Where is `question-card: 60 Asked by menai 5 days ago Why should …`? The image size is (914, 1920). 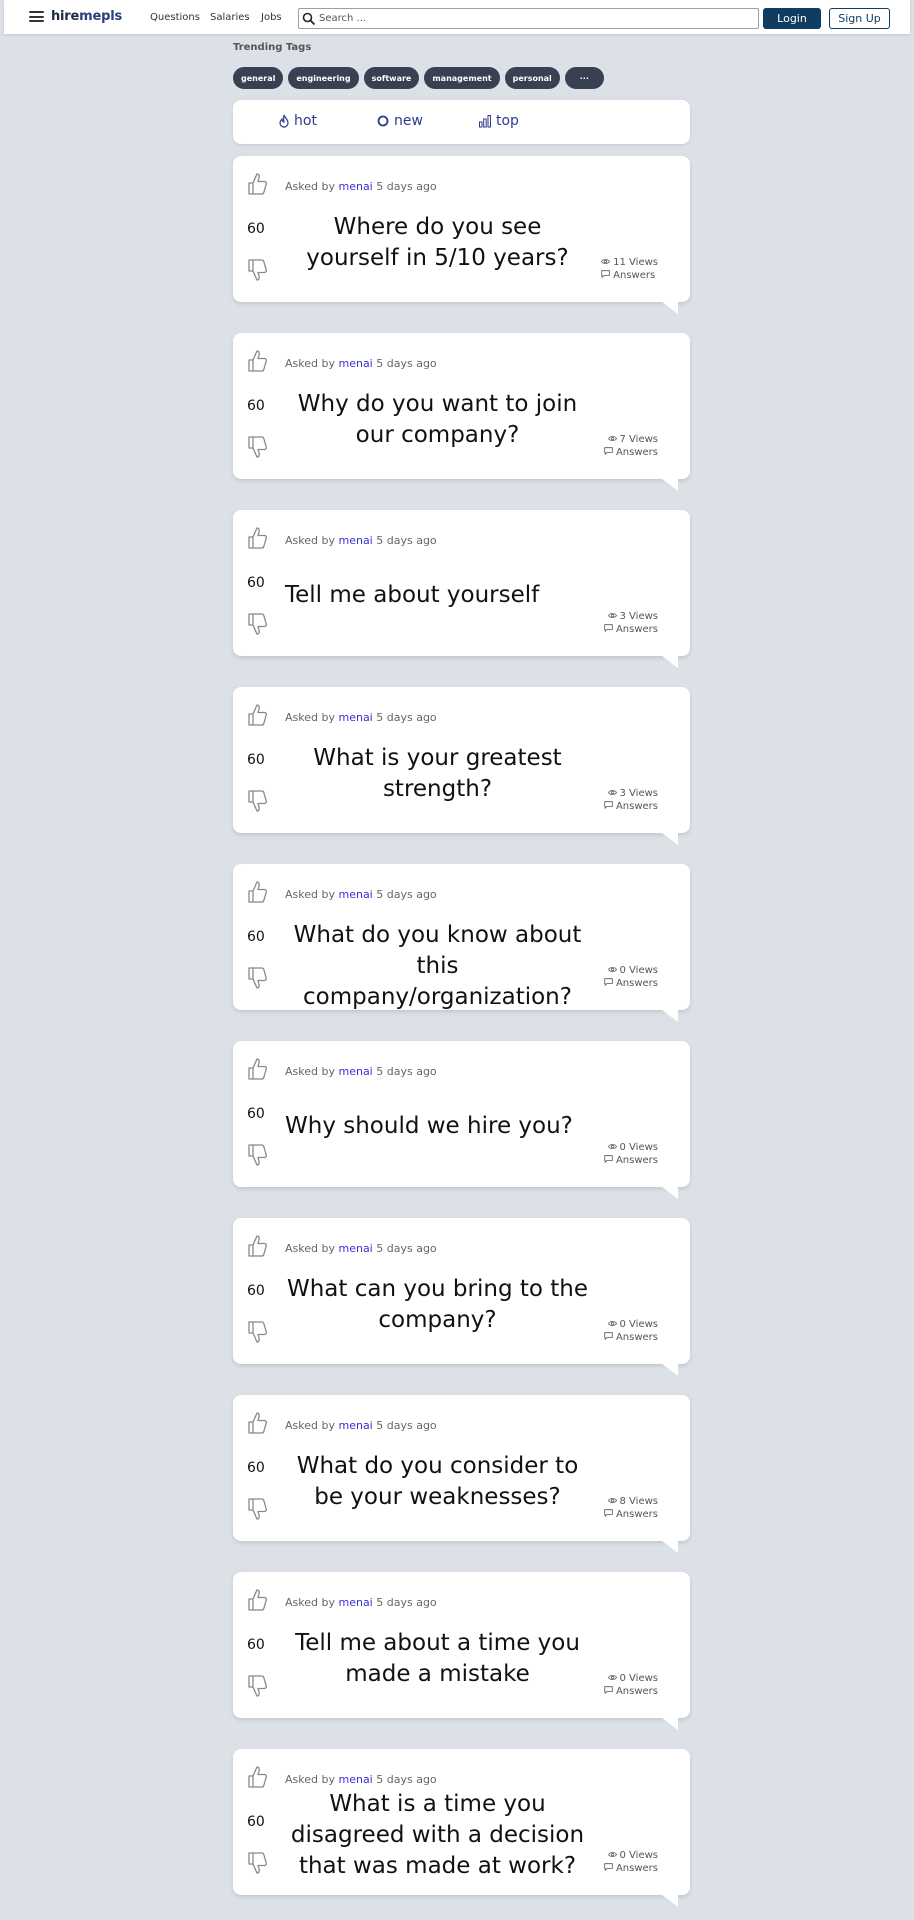
question-card: 60 Asked by menai 5 days ago Why should … is located at coordinates (461, 1120).